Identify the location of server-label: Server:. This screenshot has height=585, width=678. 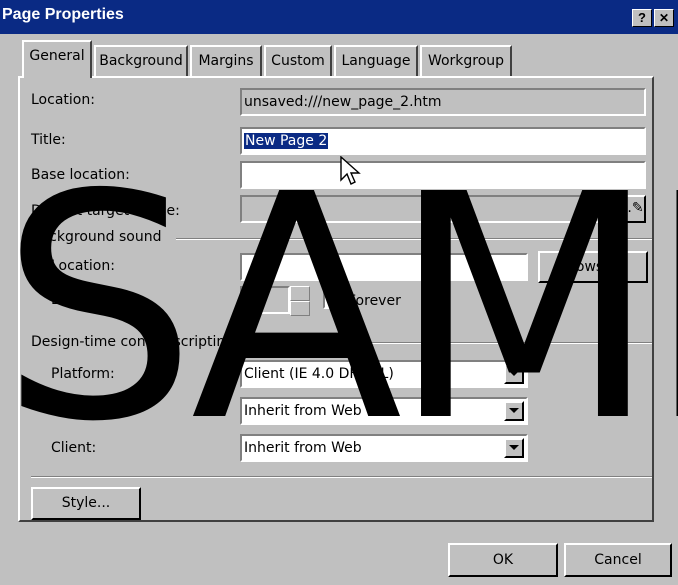
(76, 411).